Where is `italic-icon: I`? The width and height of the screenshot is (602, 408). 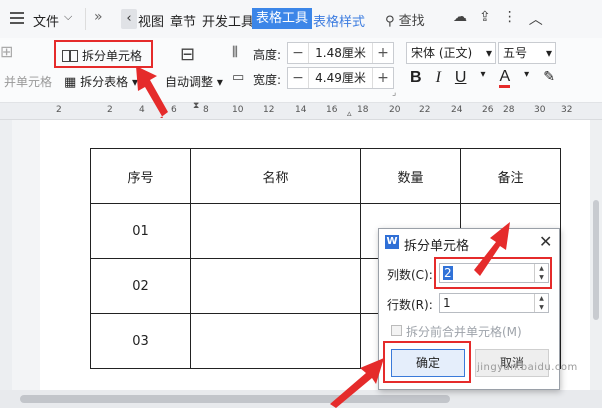 italic-icon: I is located at coordinates (438, 78).